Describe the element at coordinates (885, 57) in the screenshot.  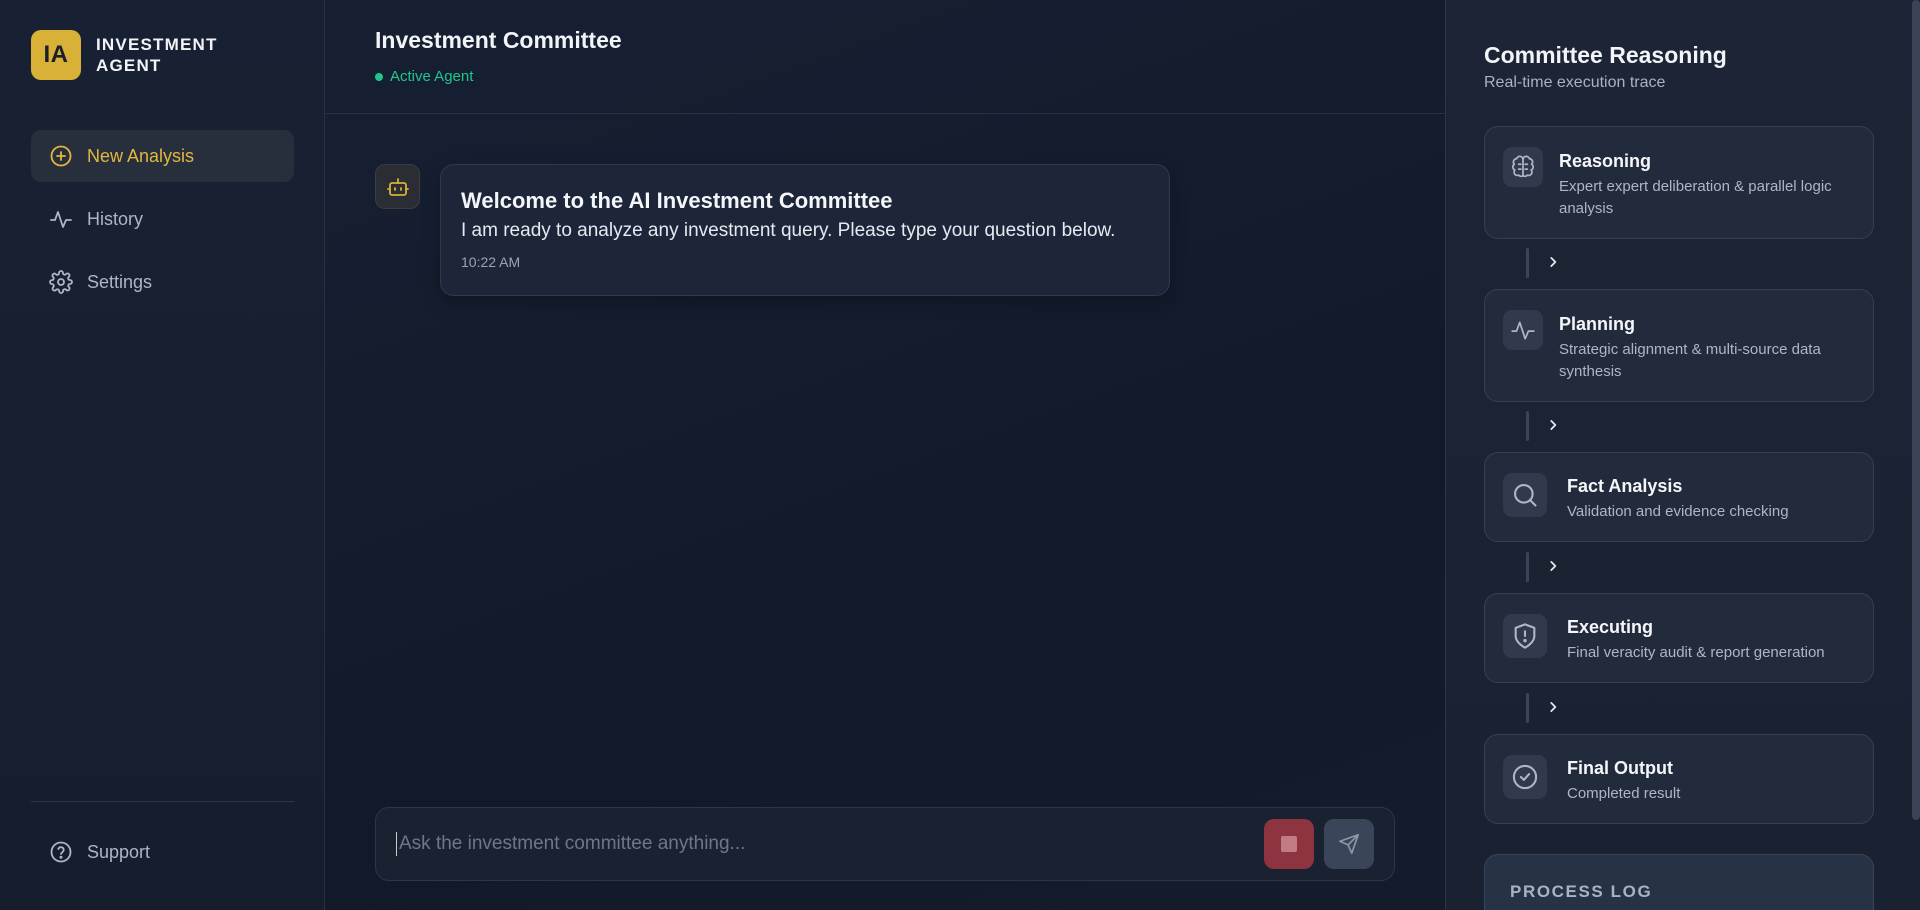
I see `chat-header: Investment Committee Active Agent` at that location.